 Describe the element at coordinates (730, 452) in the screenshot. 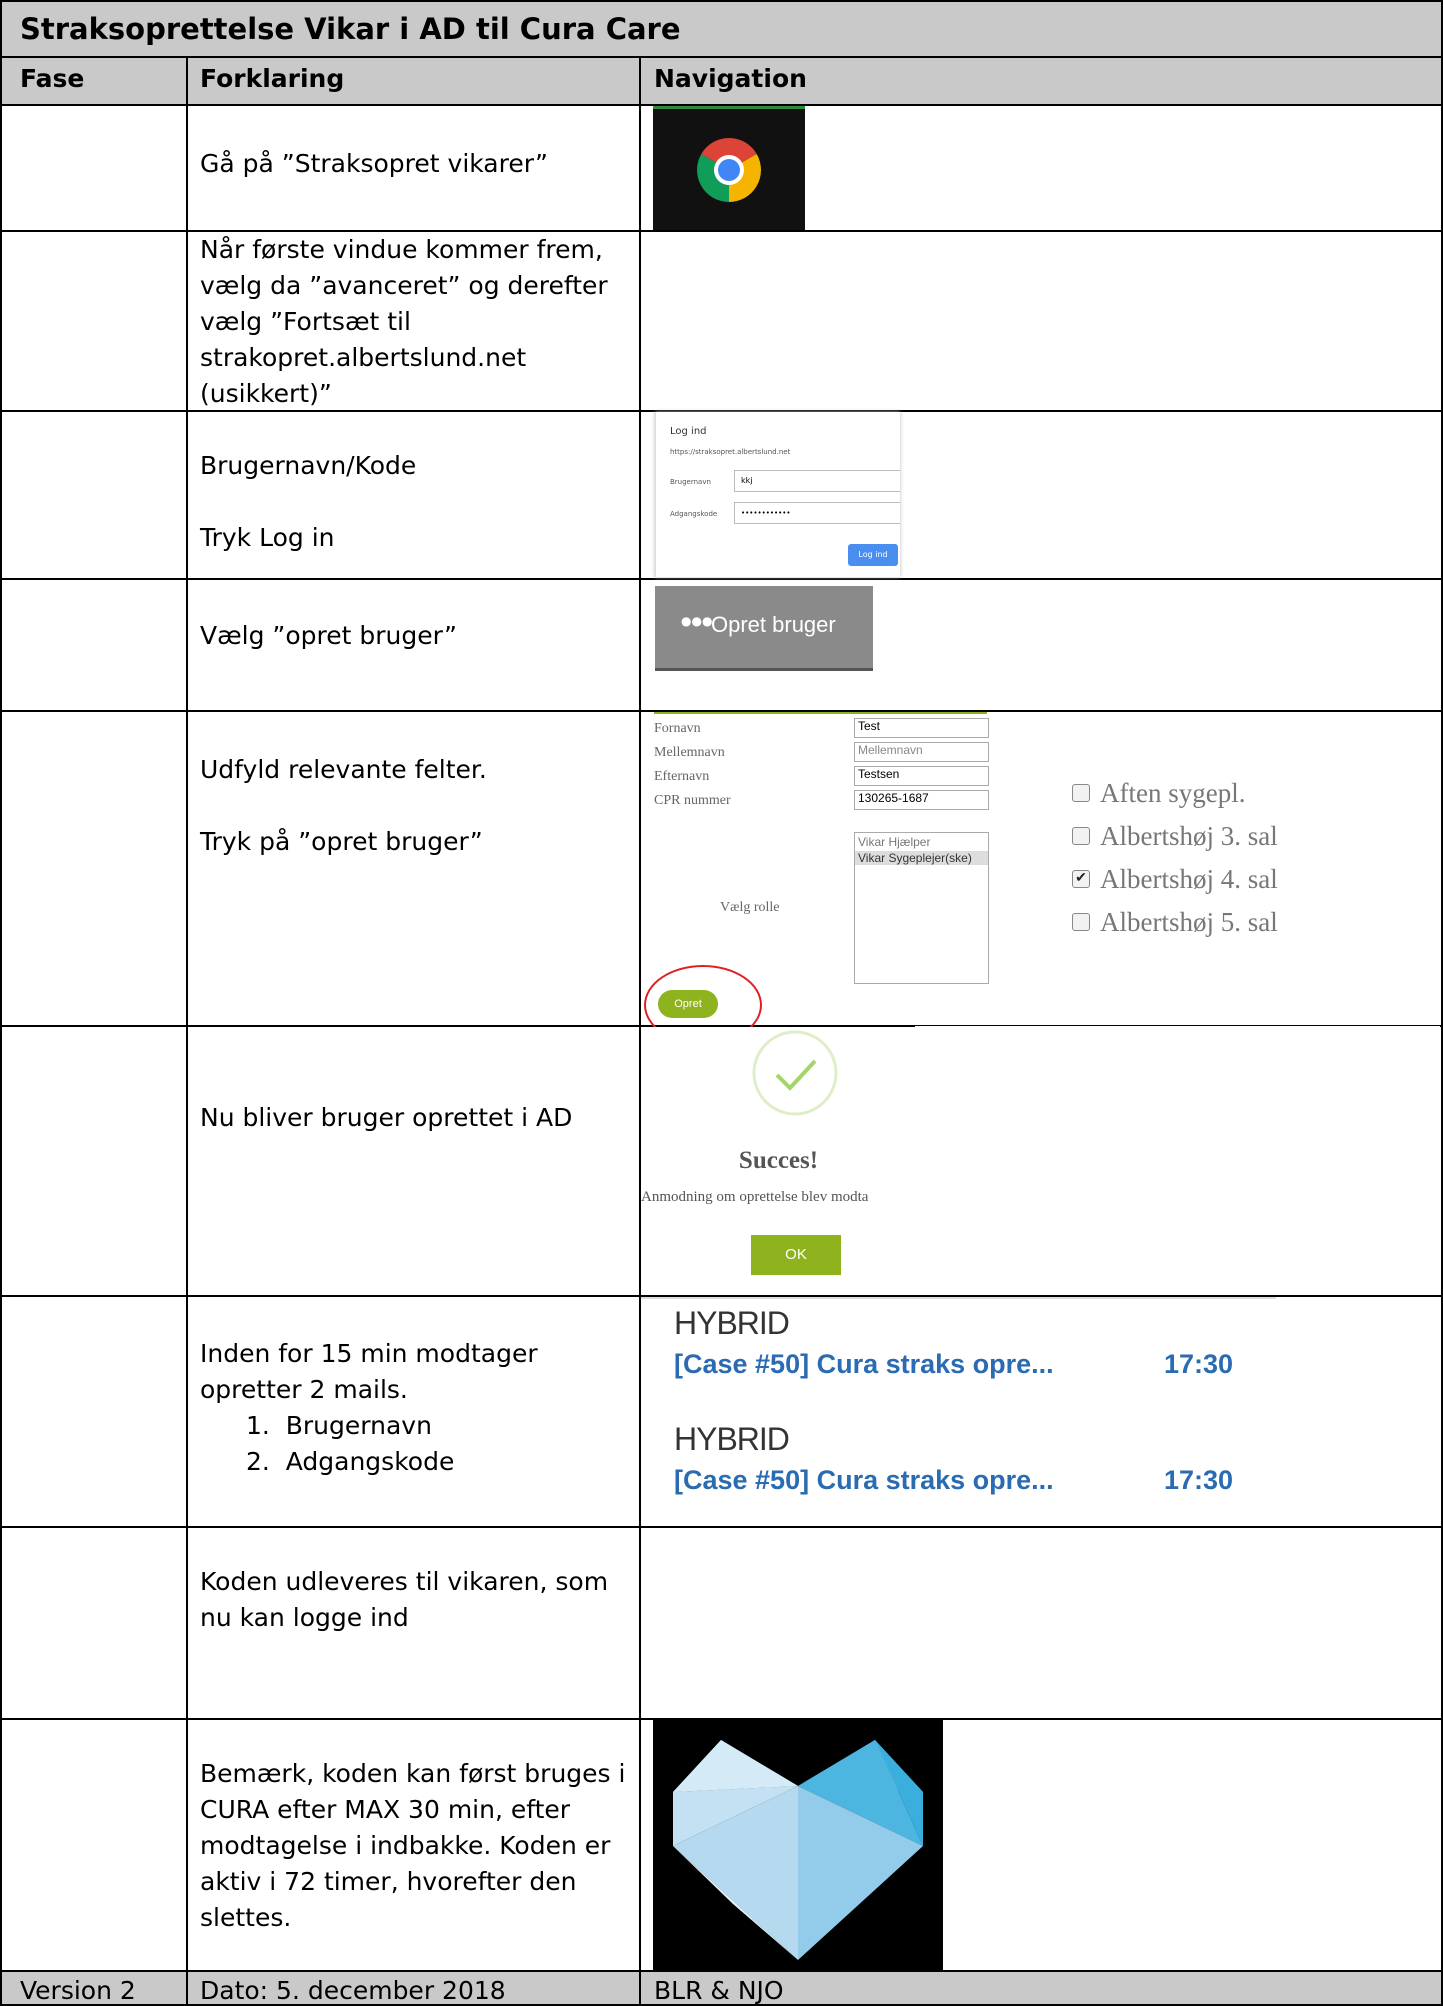

I see `login-url: https://straksopret.albertslund.net` at that location.